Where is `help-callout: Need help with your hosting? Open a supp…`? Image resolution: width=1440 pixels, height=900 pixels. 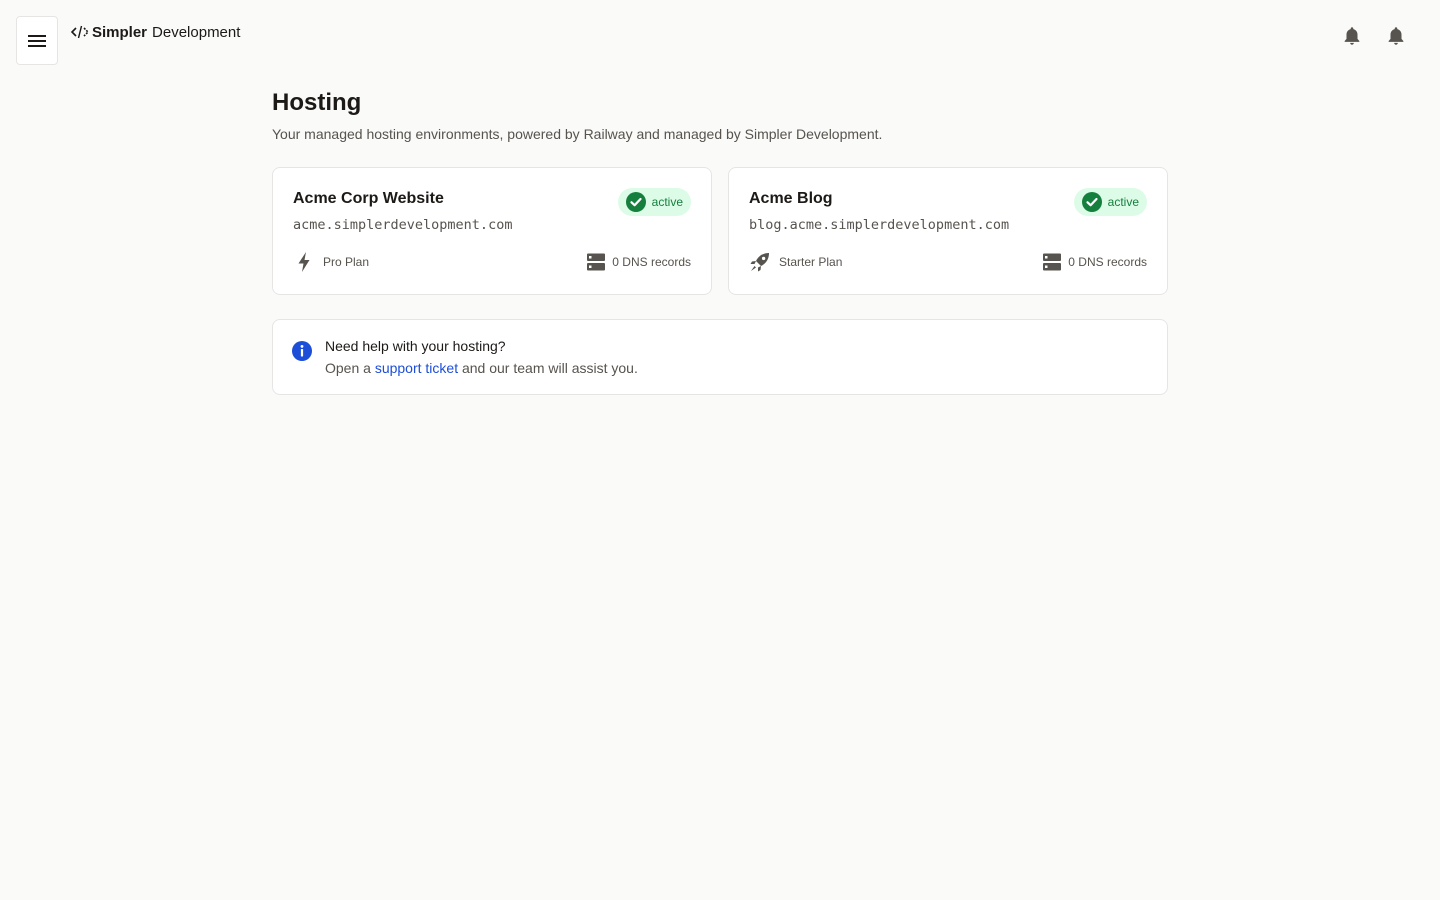
help-callout: Need help with your hosting? Open a supp… is located at coordinates (720, 357).